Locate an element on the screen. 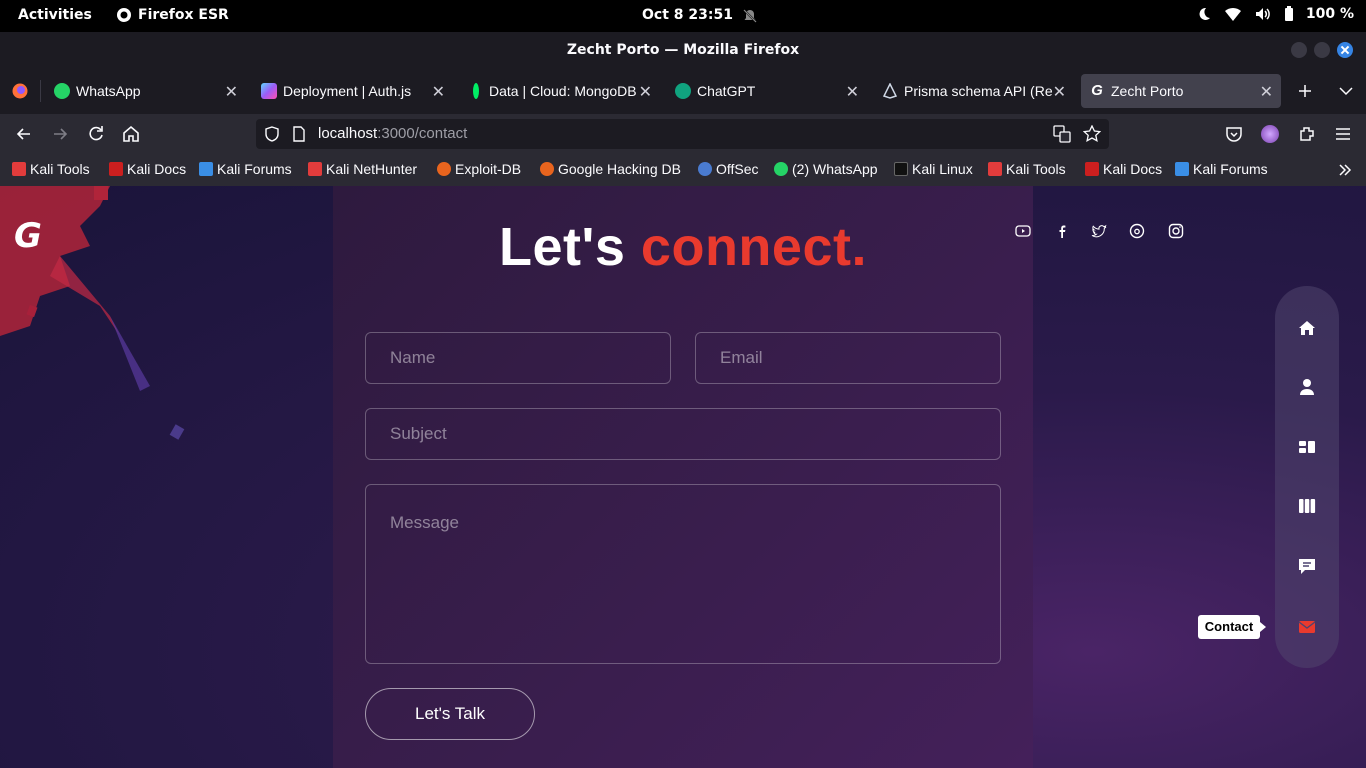  bookmark-kali-forums: Kali Forums is located at coordinates (245, 169).